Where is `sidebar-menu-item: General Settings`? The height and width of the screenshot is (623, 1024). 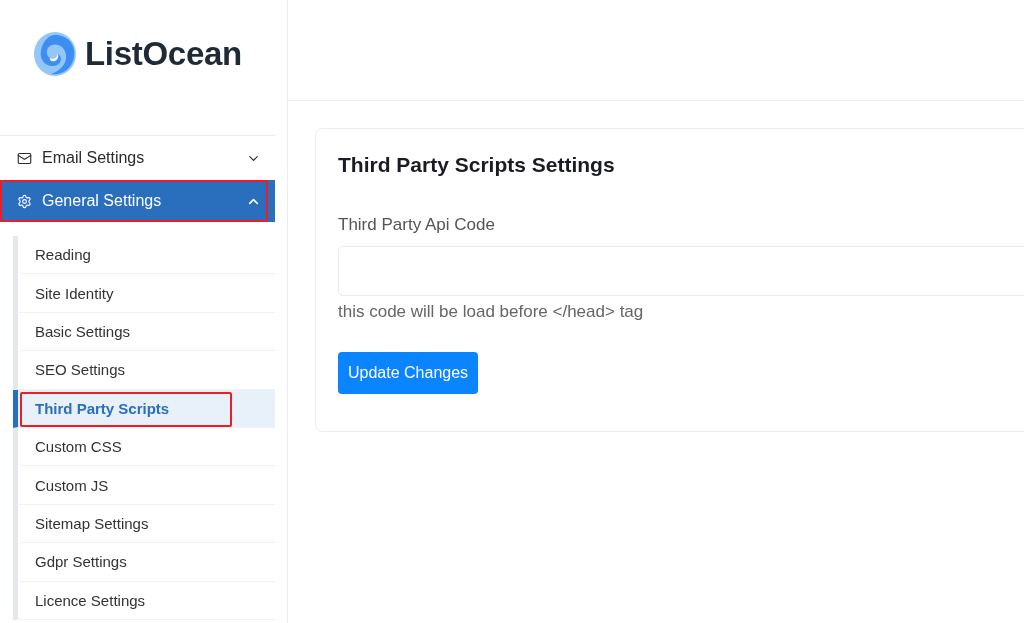 sidebar-menu-item: General Settings is located at coordinates (137, 201).